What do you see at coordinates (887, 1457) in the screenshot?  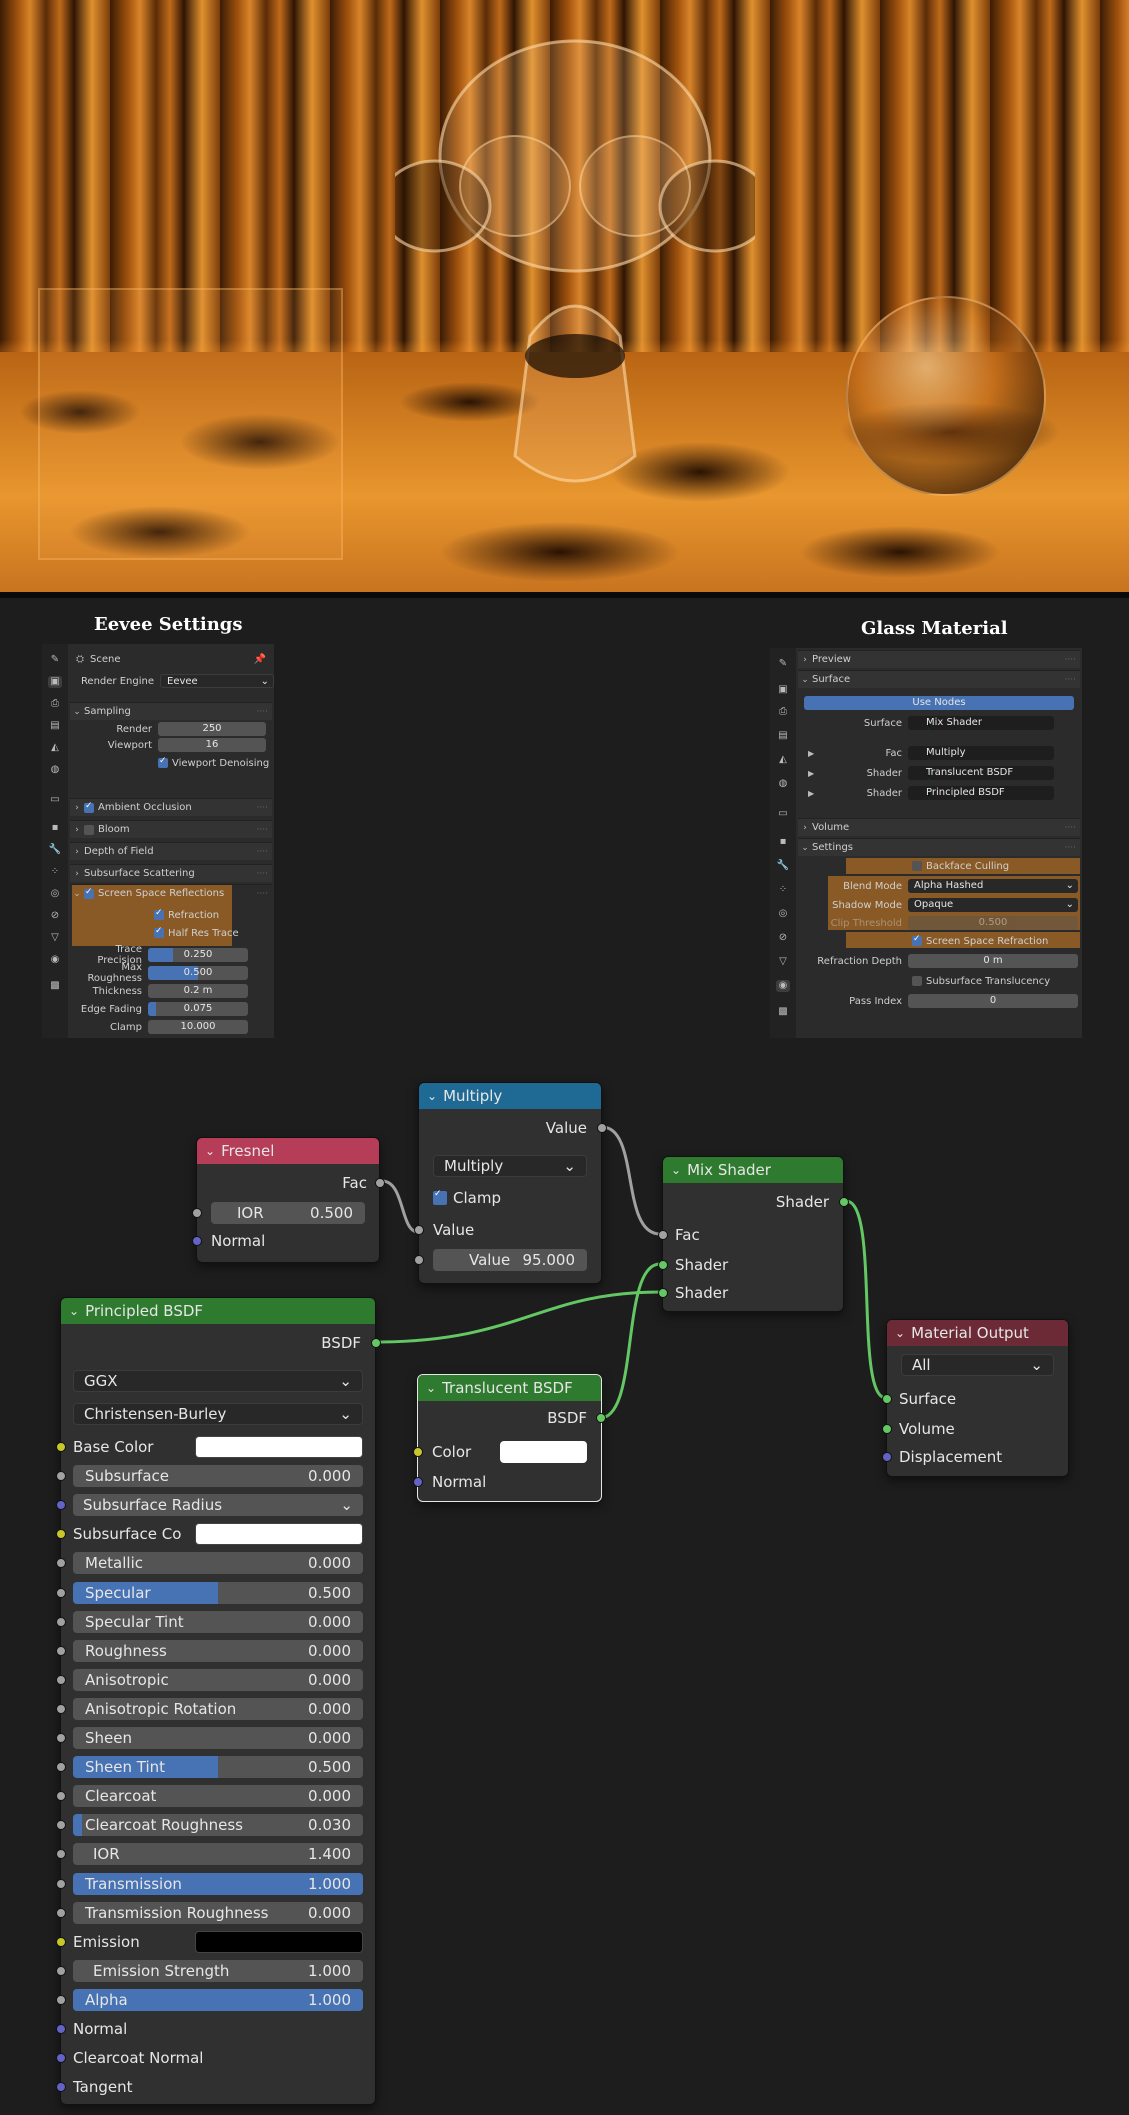 I see `output-displacement-socket` at bounding box center [887, 1457].